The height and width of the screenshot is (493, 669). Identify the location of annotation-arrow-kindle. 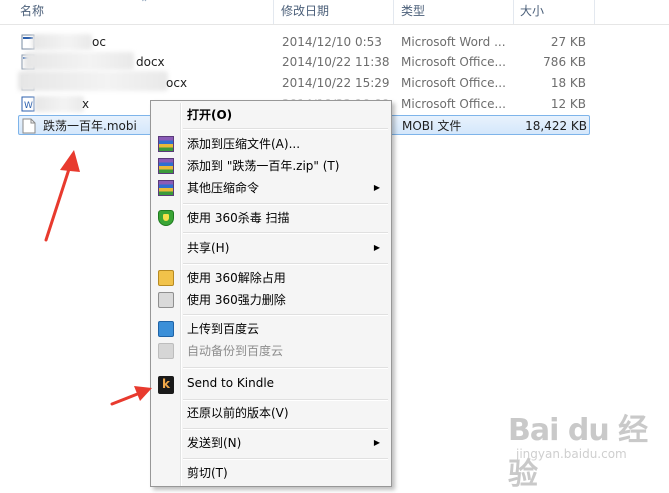
(131, 396).